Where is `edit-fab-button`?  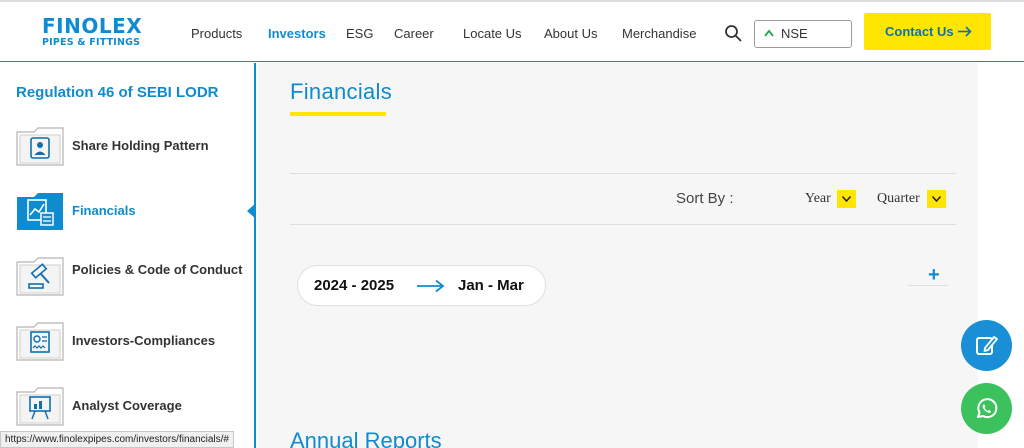 edit-fab-button is located at coordinates (986, 345).